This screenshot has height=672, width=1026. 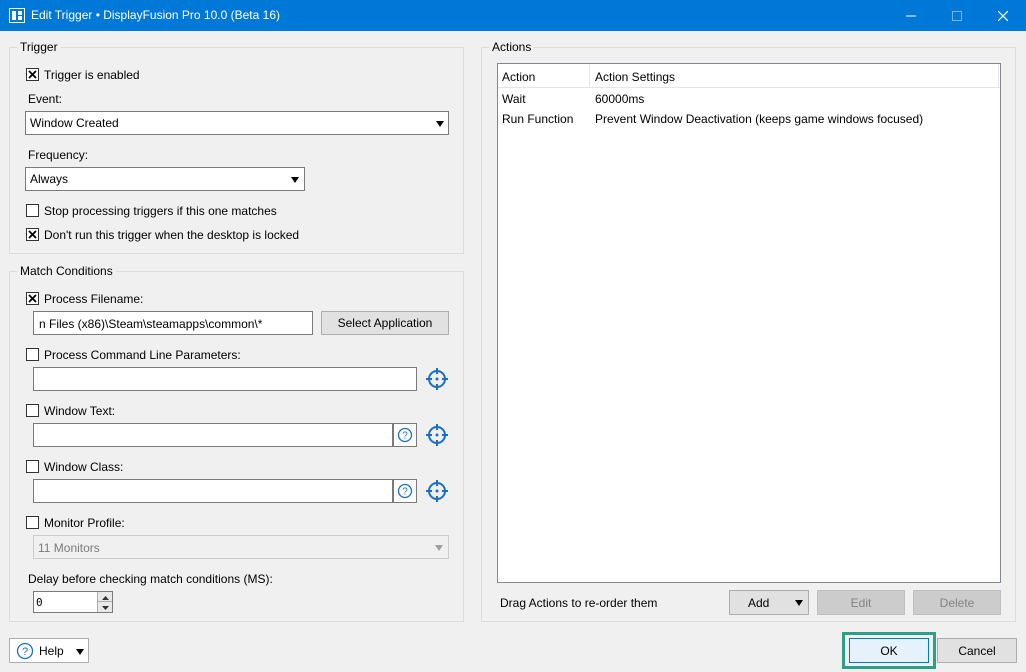 I want to click on cmdline-checkbox, so click(x=32, y=354).